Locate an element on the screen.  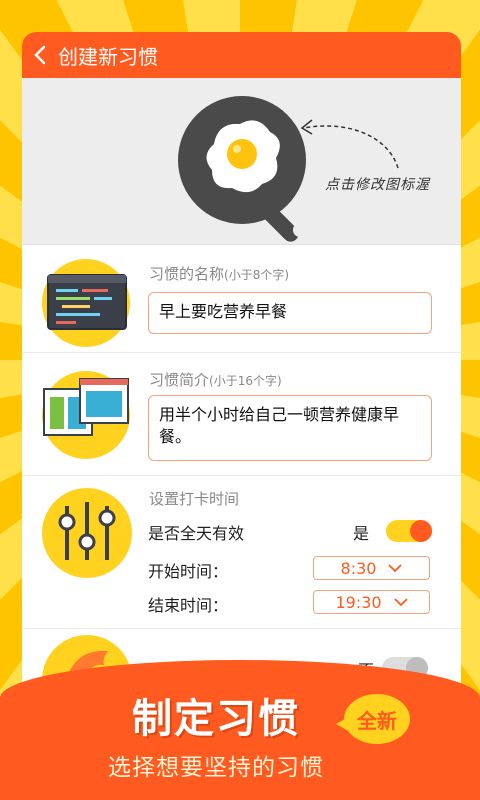
end-time-select: 19:30 is located at coordinates (371, 602).